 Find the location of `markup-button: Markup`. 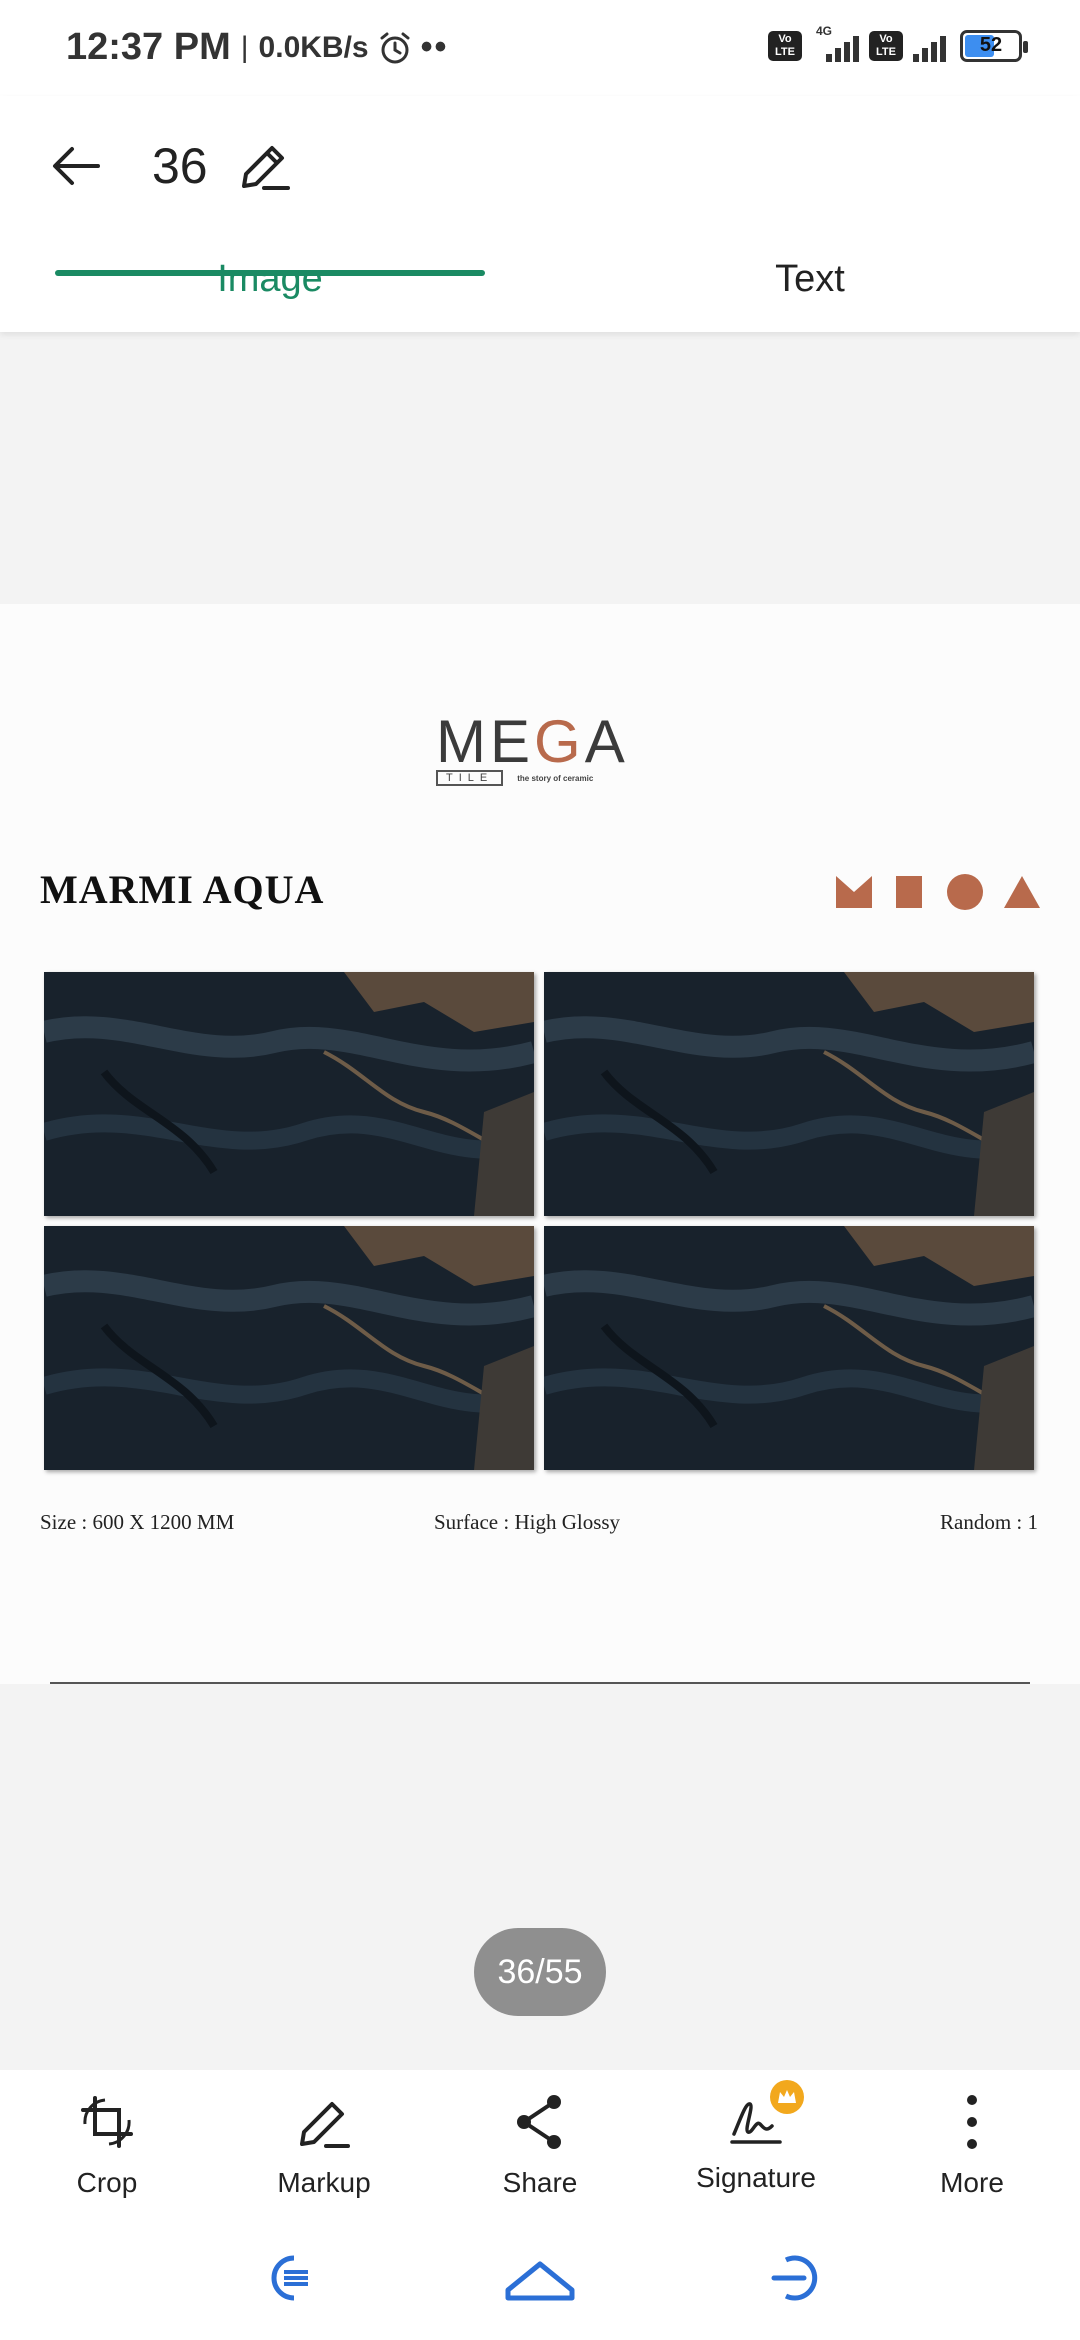

markup-button: Markup is located at coordinates (324, 2155).